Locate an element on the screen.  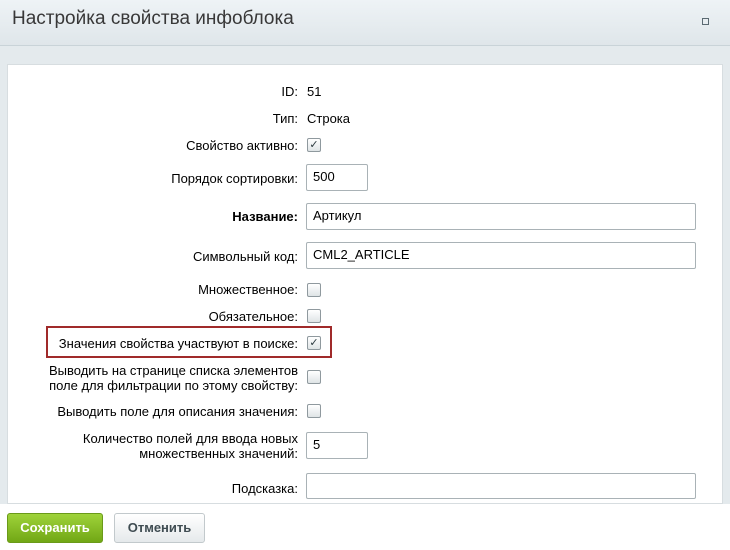
filtrable-label-line2: поле для фильтрации по этому свойству: is located at coordinates (173, 385).